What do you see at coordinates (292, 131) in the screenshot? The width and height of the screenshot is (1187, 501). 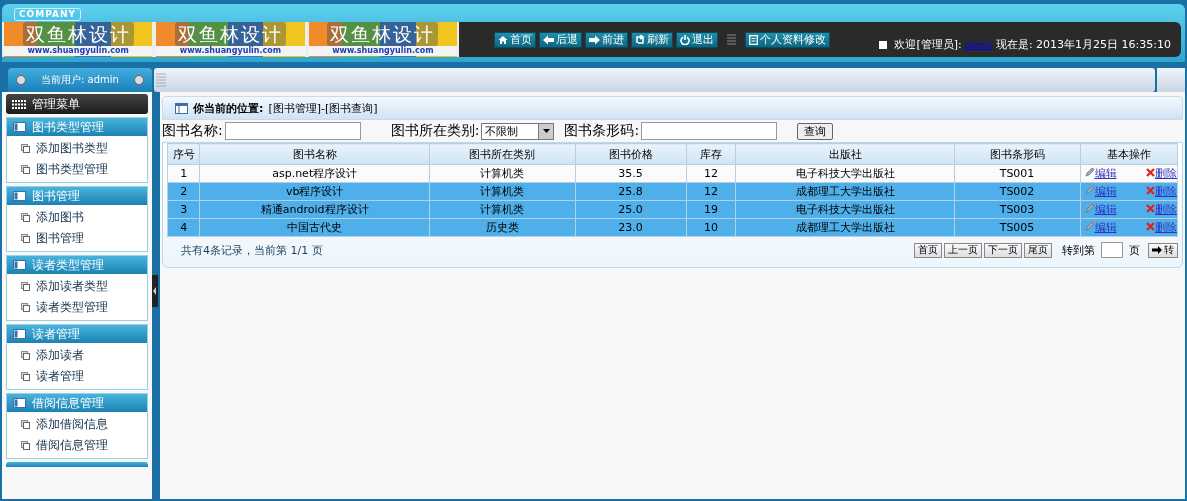 I see `book-name-field` at bounding box center [292, 131].